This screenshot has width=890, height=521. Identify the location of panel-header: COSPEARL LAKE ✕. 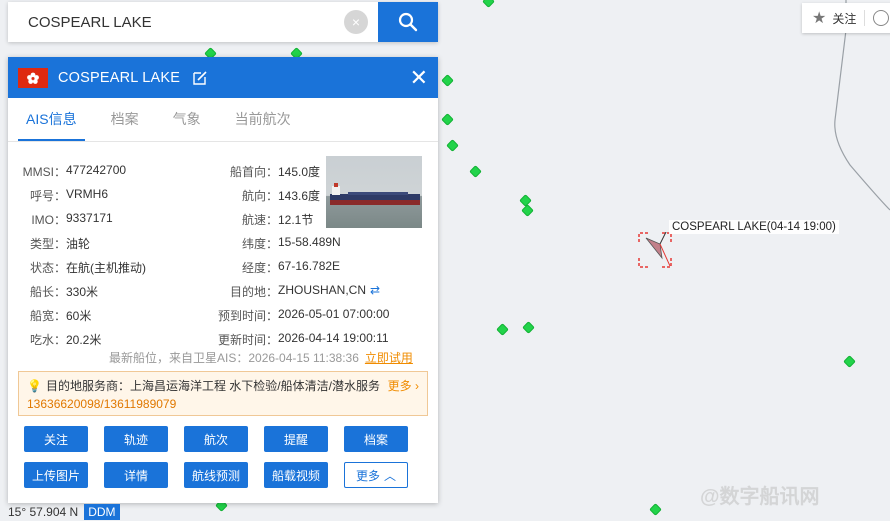
(223, 77).